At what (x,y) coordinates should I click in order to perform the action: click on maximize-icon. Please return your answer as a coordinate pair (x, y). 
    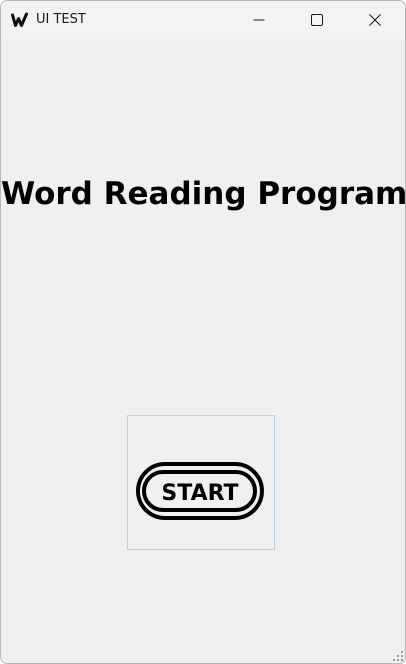
    Looking at the image, I should click on (317, 20).